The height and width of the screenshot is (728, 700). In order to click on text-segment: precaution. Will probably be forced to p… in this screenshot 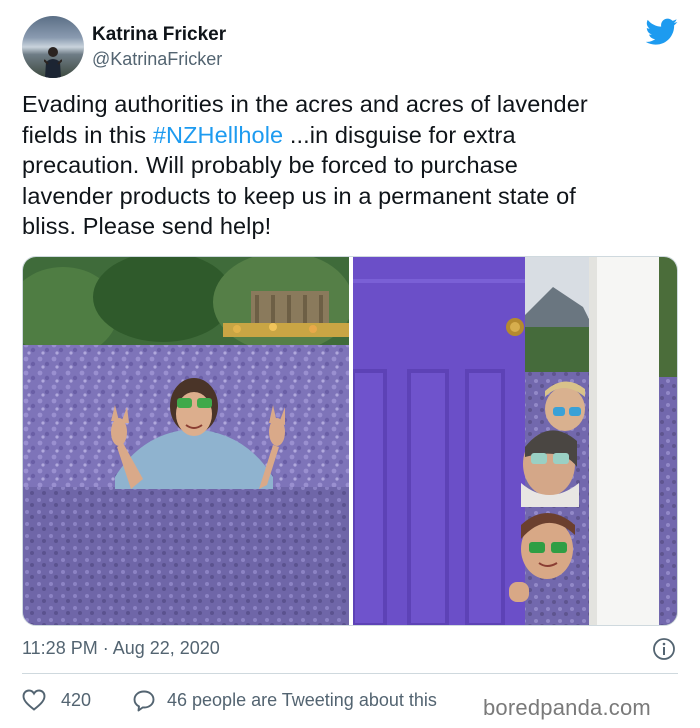, I will do `click(270, 165)`.